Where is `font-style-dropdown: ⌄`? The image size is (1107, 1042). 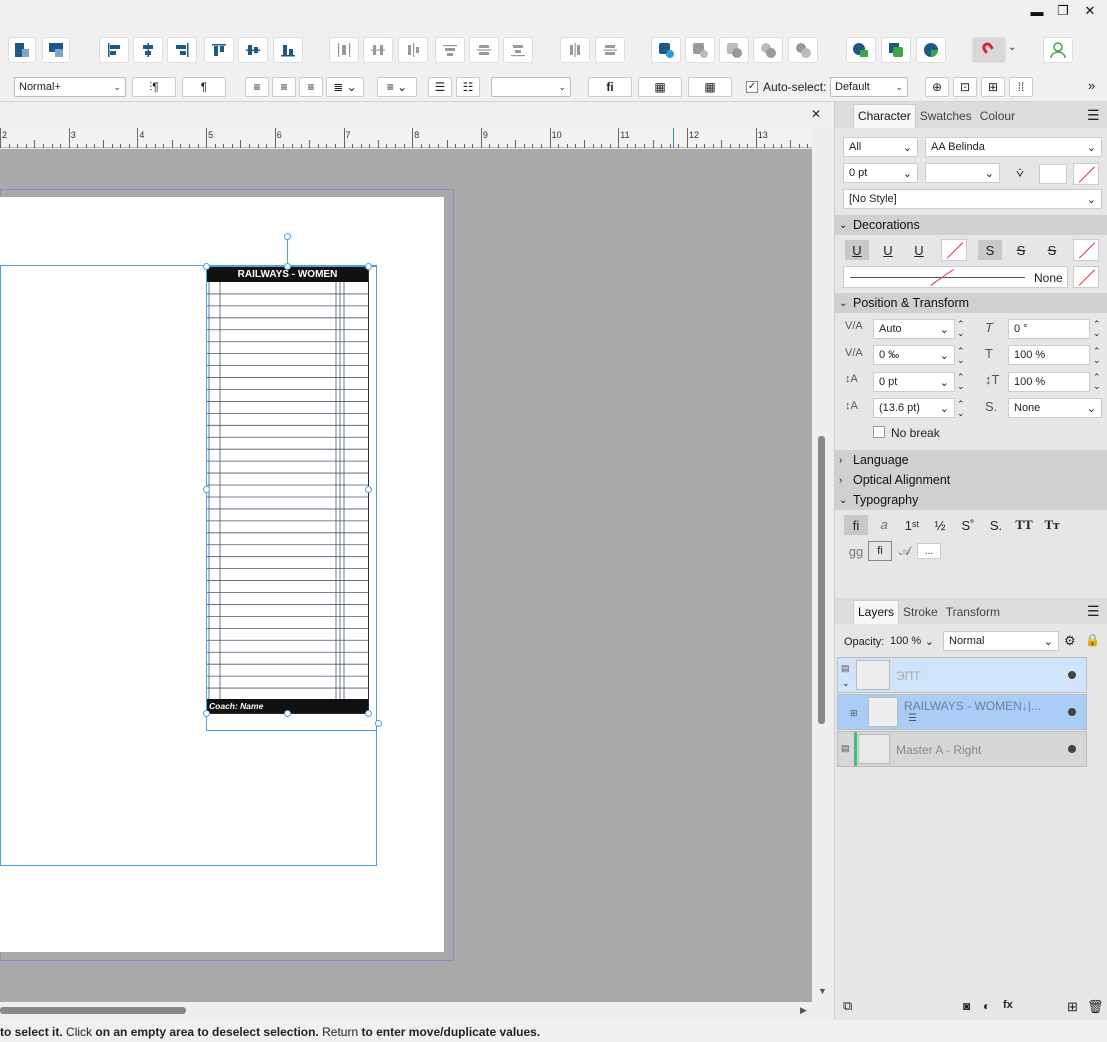
font-style-dropdown: ⌄ is located at coordinates (962, 173).